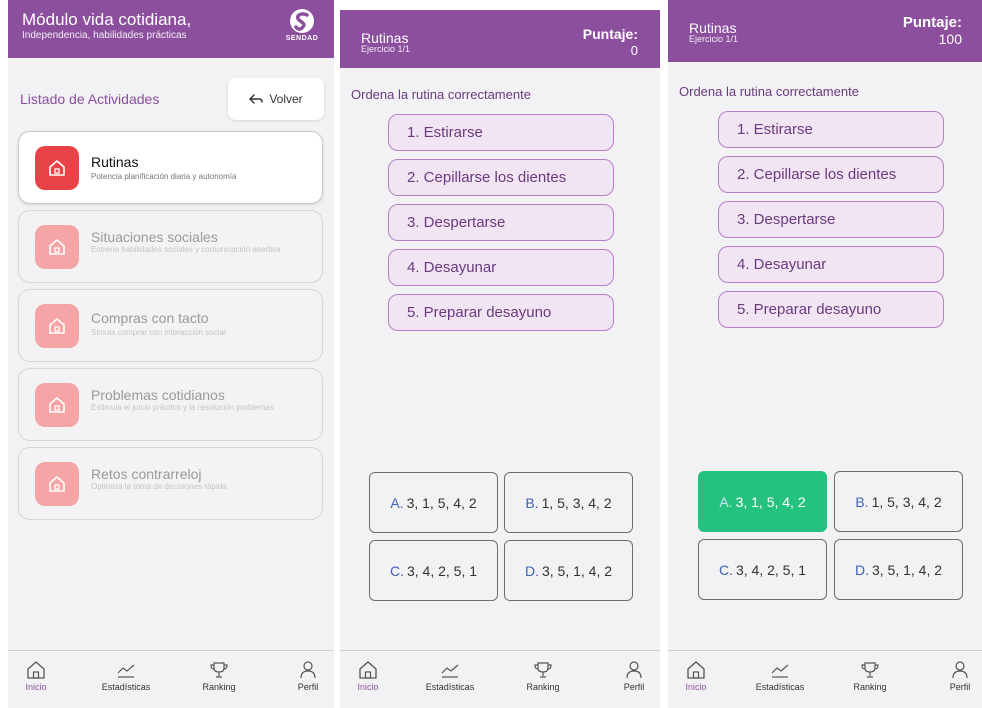 The width and height of the screenshot is (982, 708). What do you see at coordinates (219, 670) in the screenshot?
I see `trophy-icon` at bounding box center [219, 670].